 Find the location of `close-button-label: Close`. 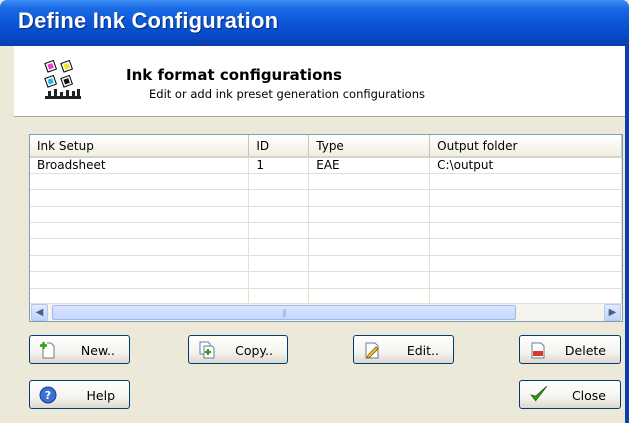

close-button-label: Close is located at coordinates (588, 395).